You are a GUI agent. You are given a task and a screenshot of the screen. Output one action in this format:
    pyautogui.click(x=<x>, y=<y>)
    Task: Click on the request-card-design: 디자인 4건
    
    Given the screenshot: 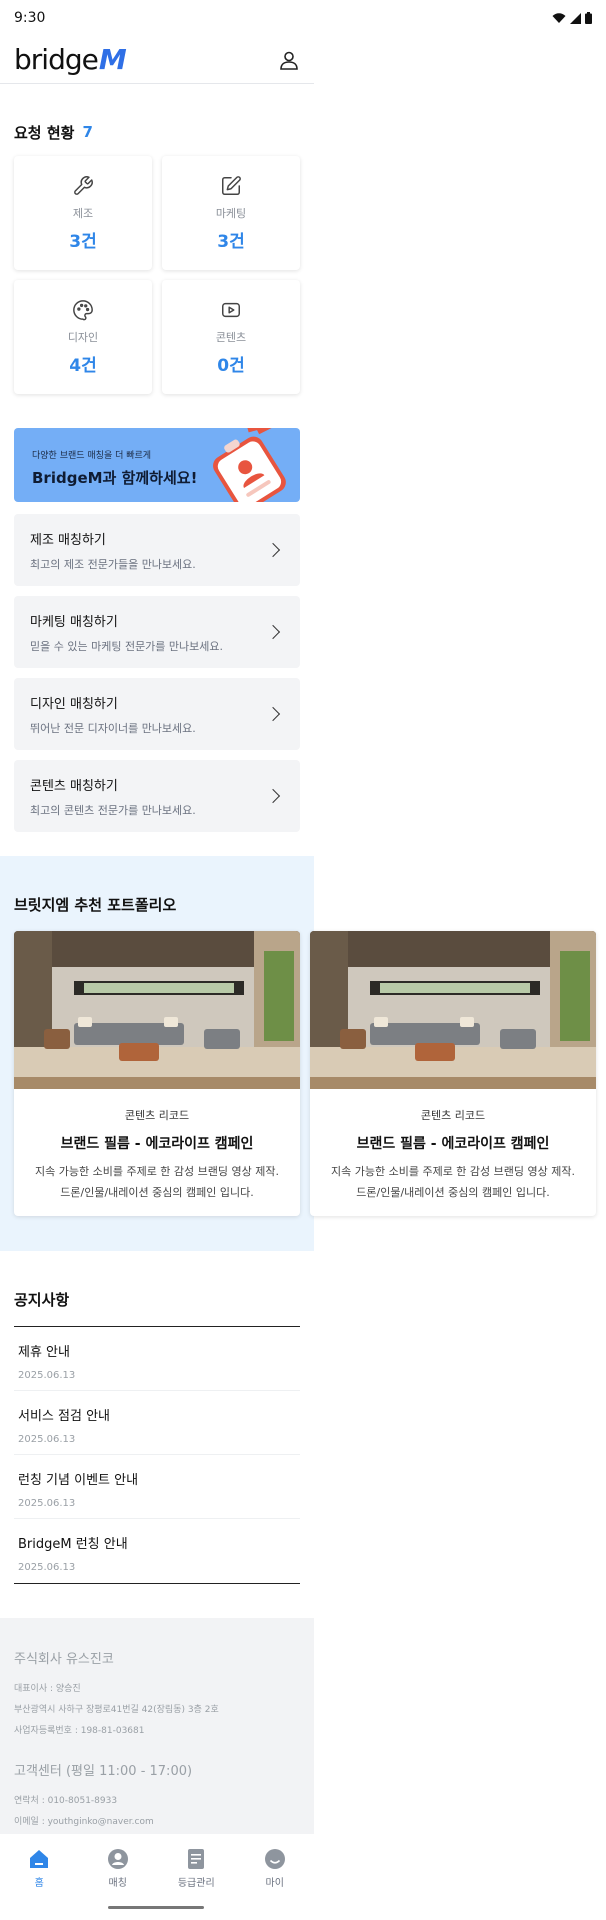 What is the action you would take?
    pyautogui.click(x=83, y=337)
    